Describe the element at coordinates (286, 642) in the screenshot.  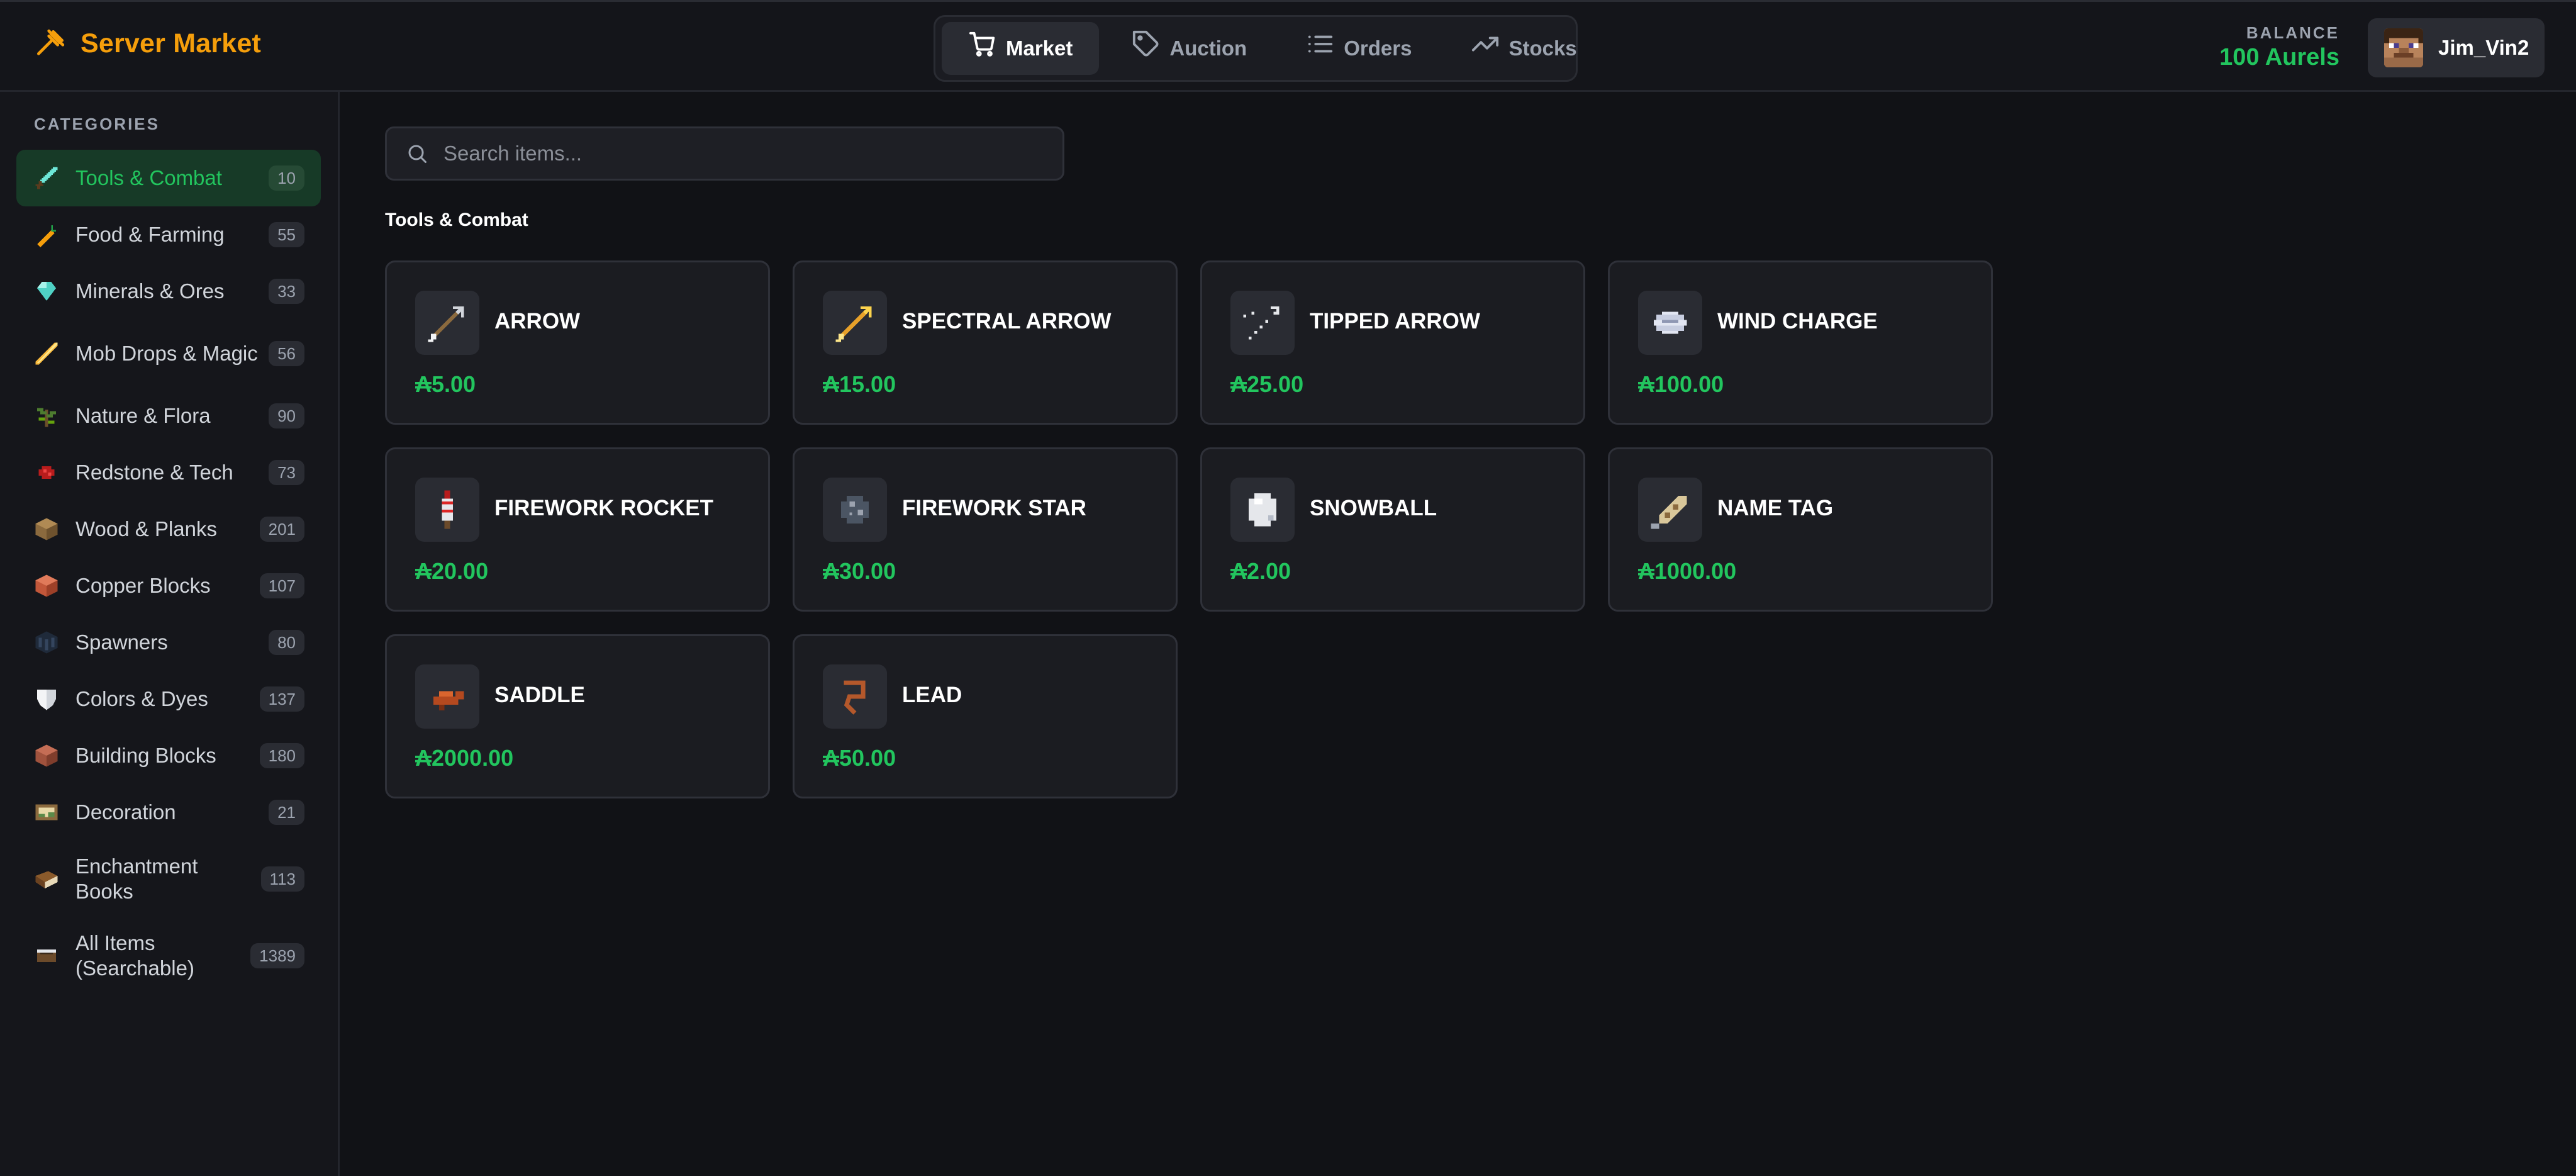
I see `category-count-badge: 80` at that location.